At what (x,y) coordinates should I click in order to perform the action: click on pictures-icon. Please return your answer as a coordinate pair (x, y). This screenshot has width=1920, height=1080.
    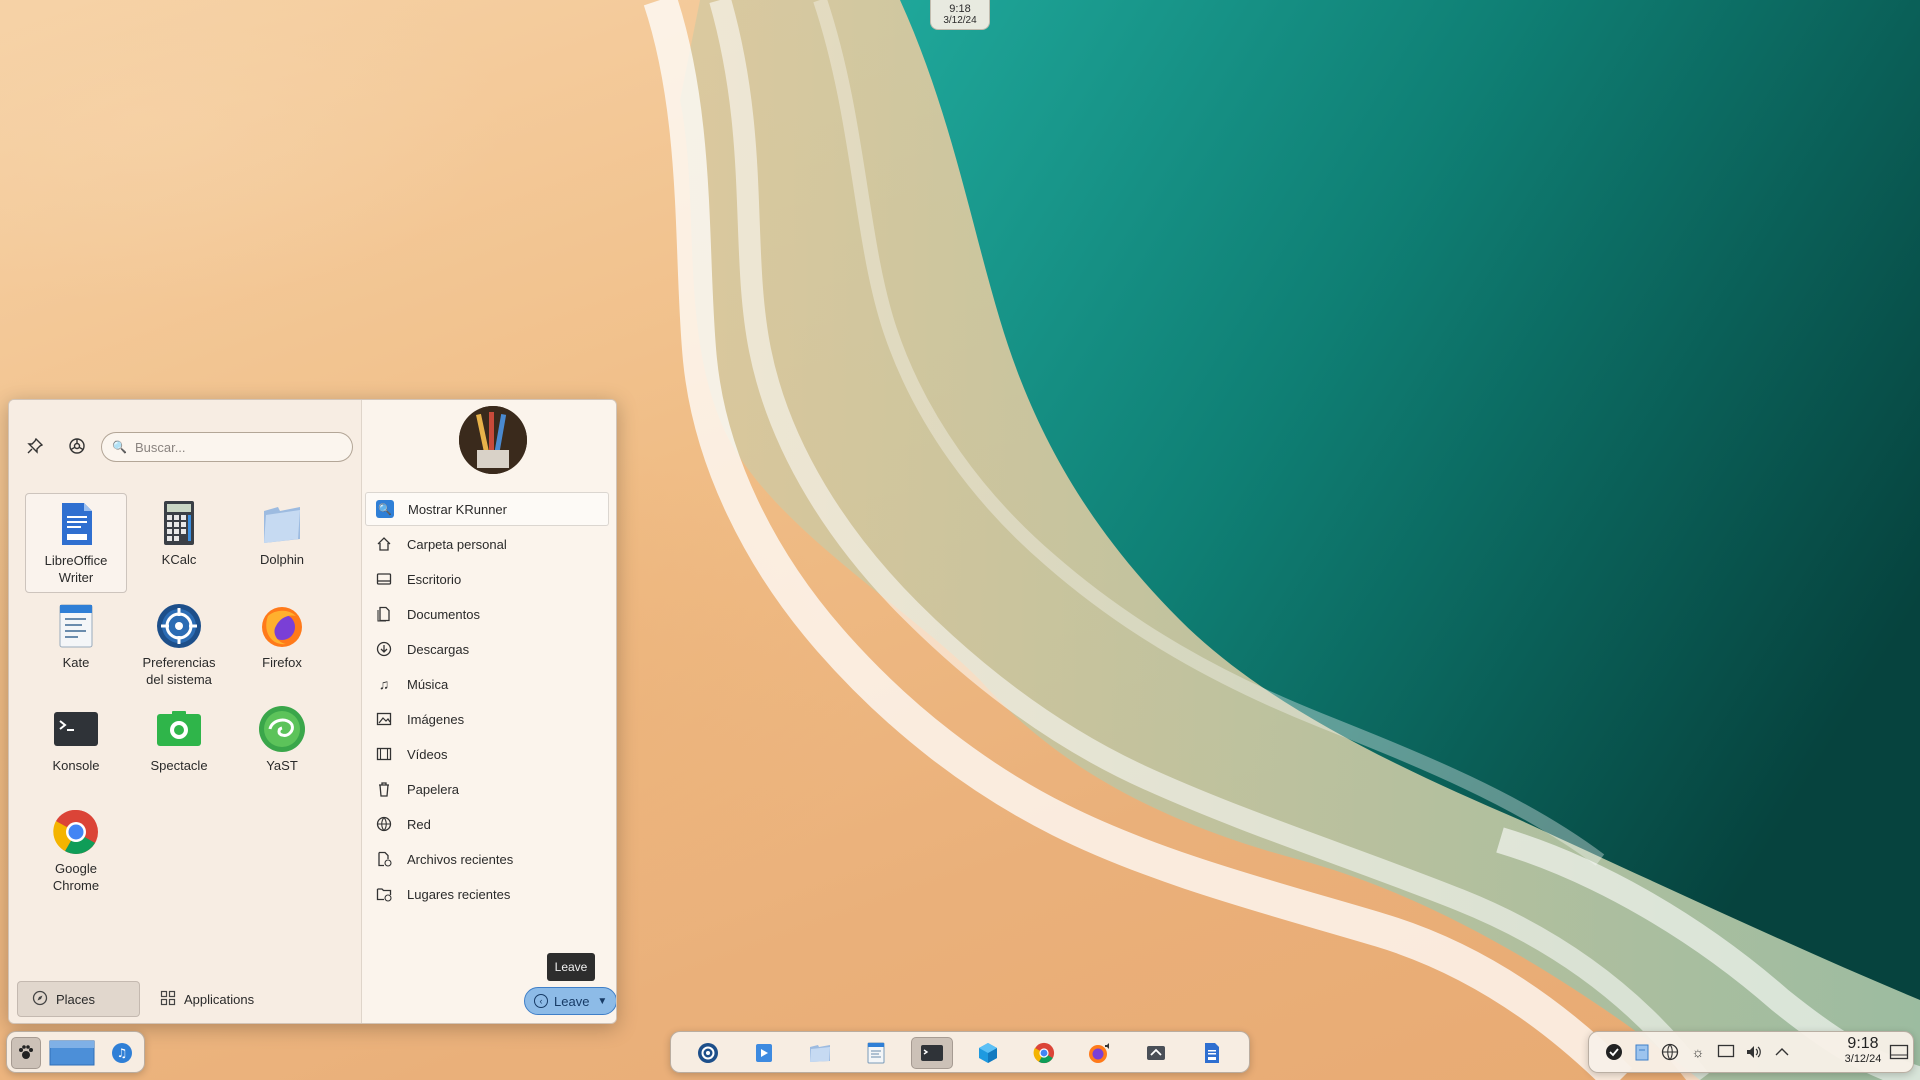
    Looking at the image, I should click on (384, 719).